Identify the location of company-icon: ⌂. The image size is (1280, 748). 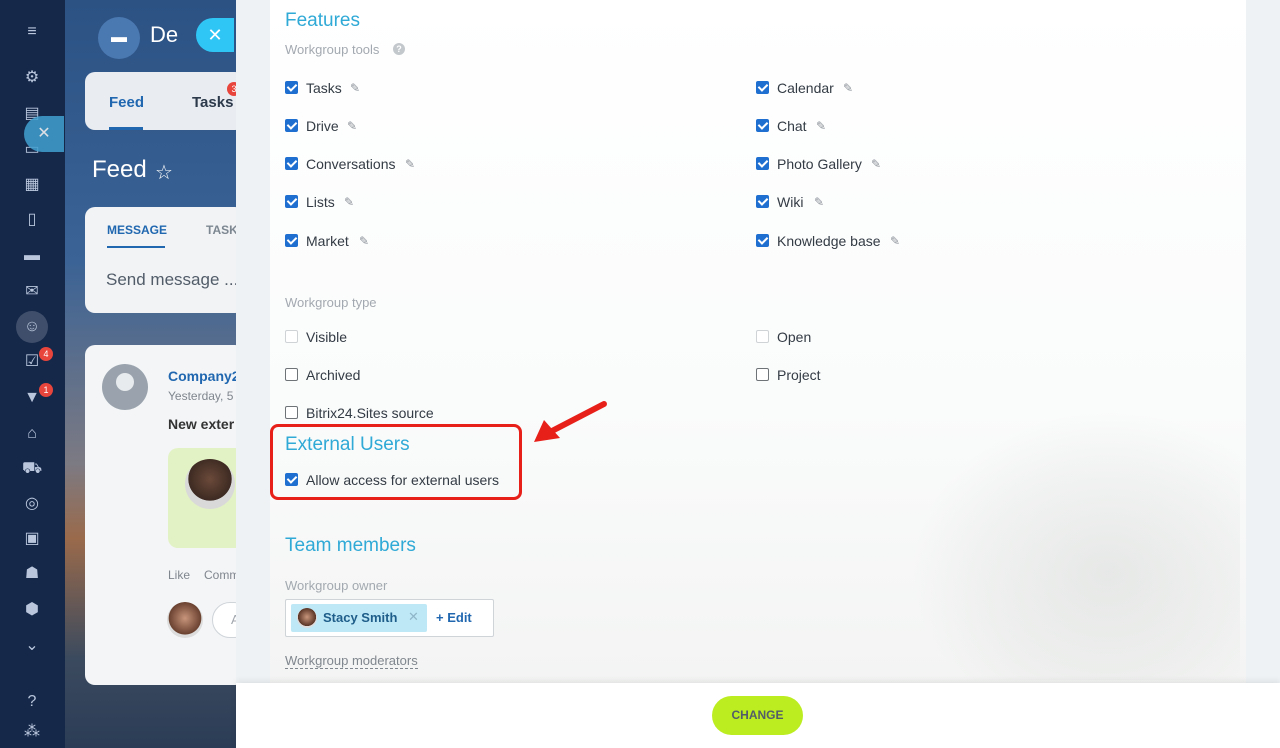
(32, 434).